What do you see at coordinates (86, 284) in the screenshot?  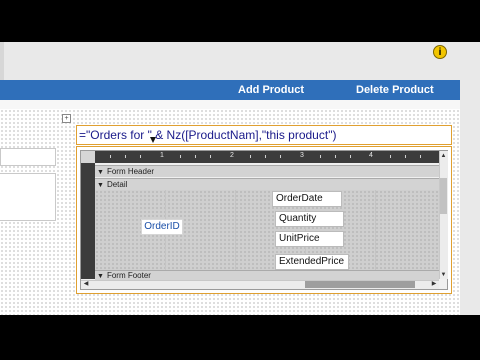 I see `scroll-left-icon: ◀` at bounding box center [86, 284].